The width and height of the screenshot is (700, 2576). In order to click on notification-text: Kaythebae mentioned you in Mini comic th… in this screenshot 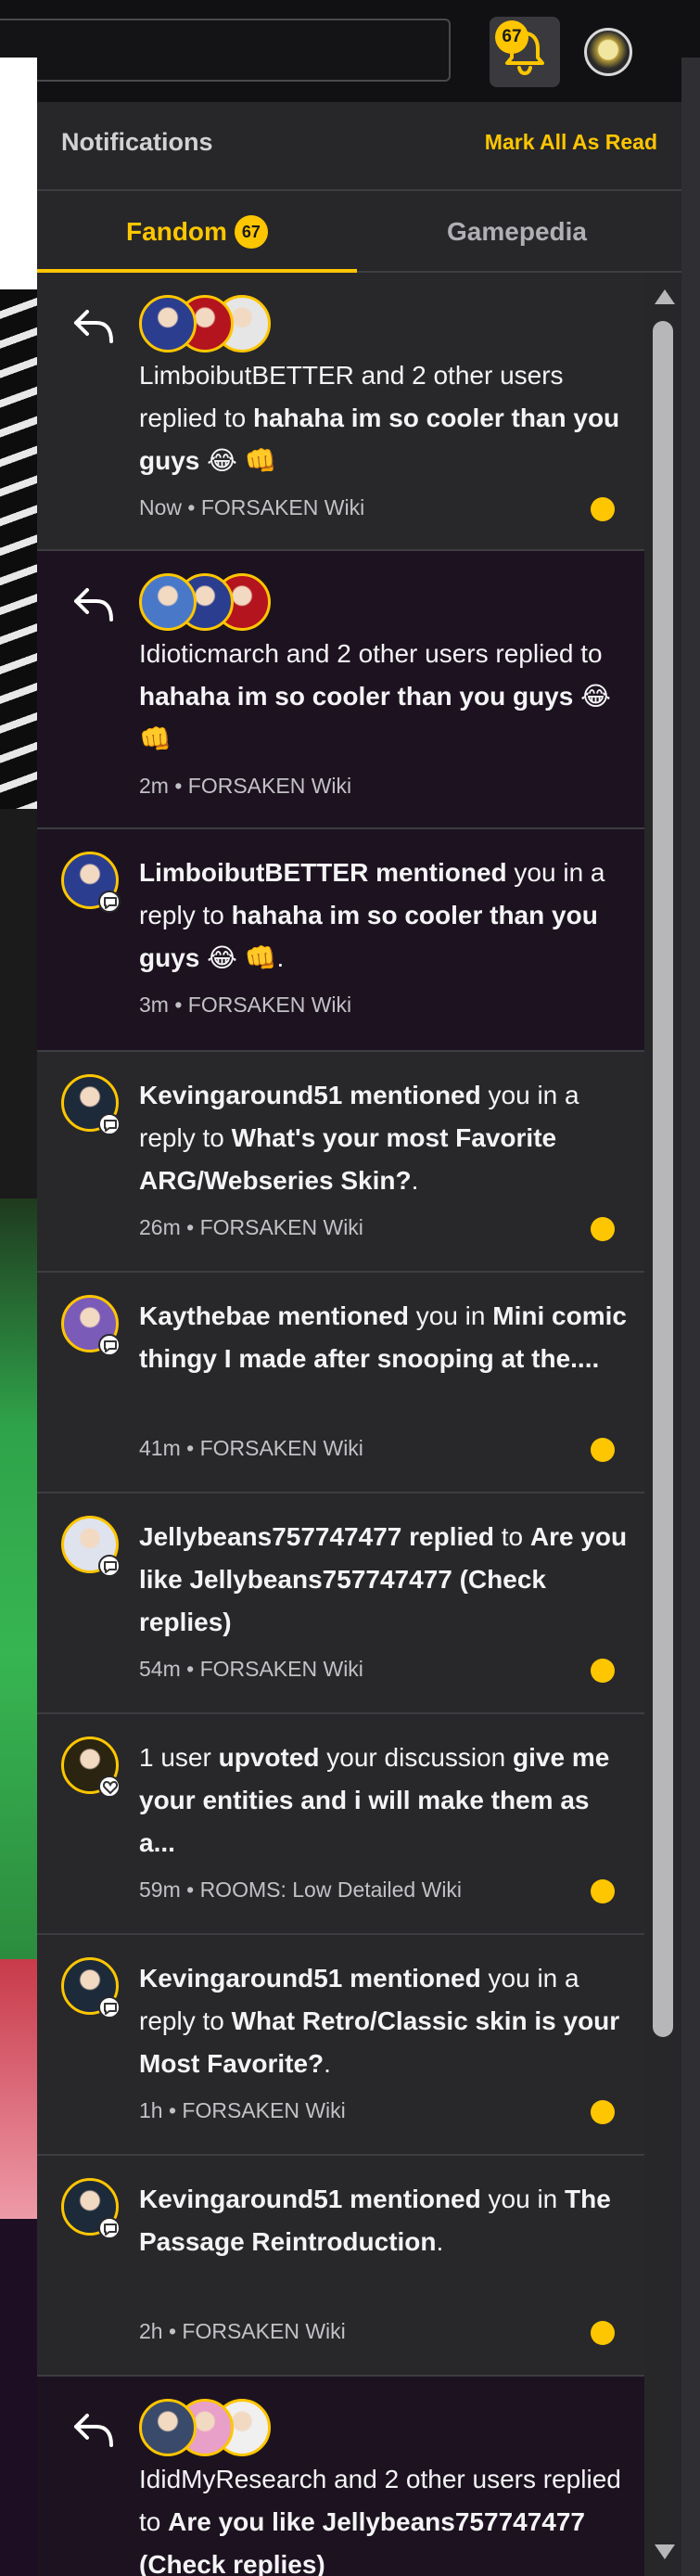, I will do `click(384, 1337)`.